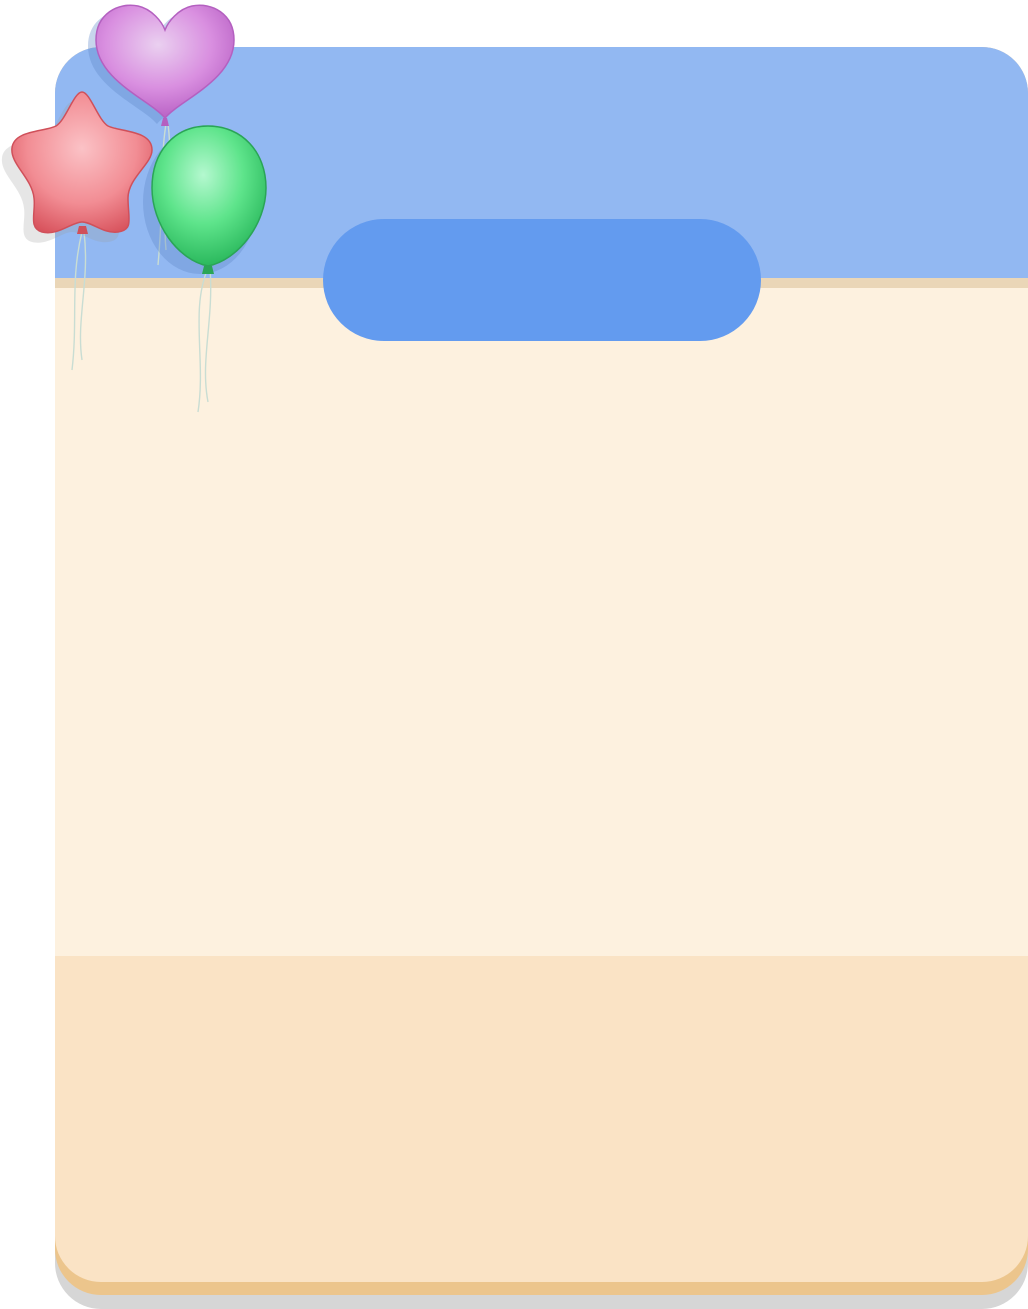  I want to click on heart-balloon-icon, so click(161, 65).